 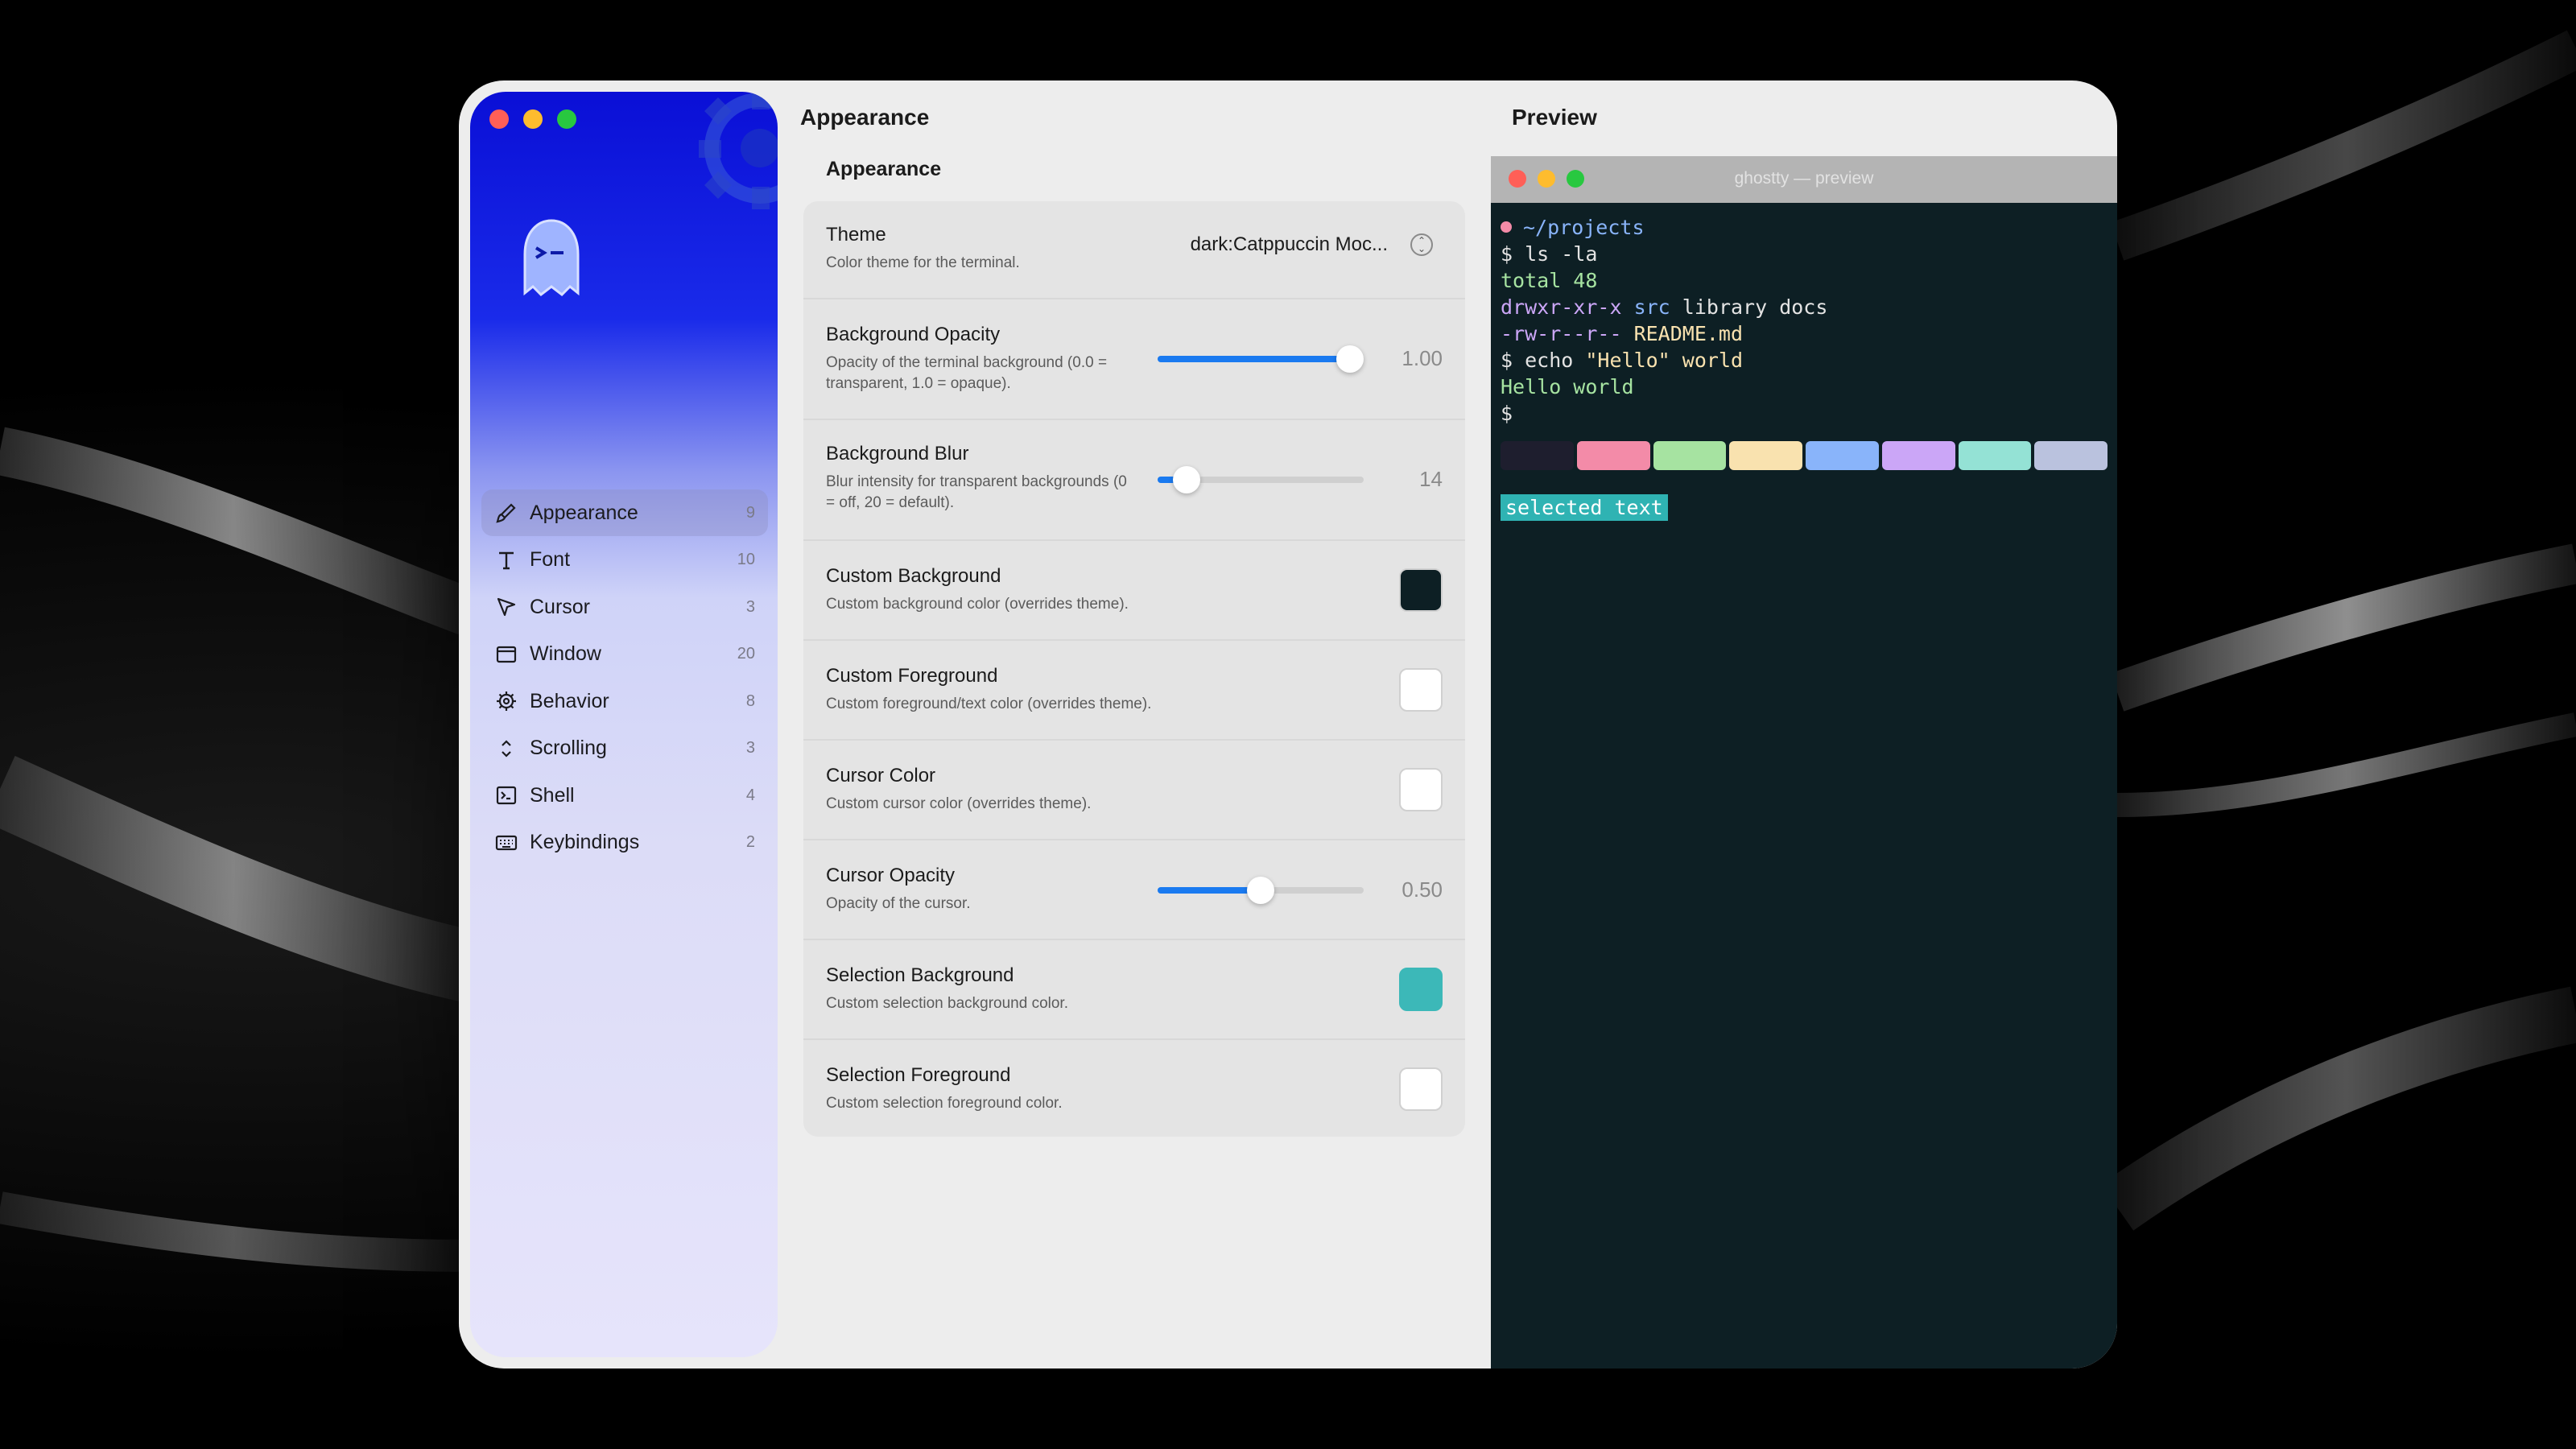 I want to click on terminal-titlebar: ghostty — preview, so click(x=1804, y=179).